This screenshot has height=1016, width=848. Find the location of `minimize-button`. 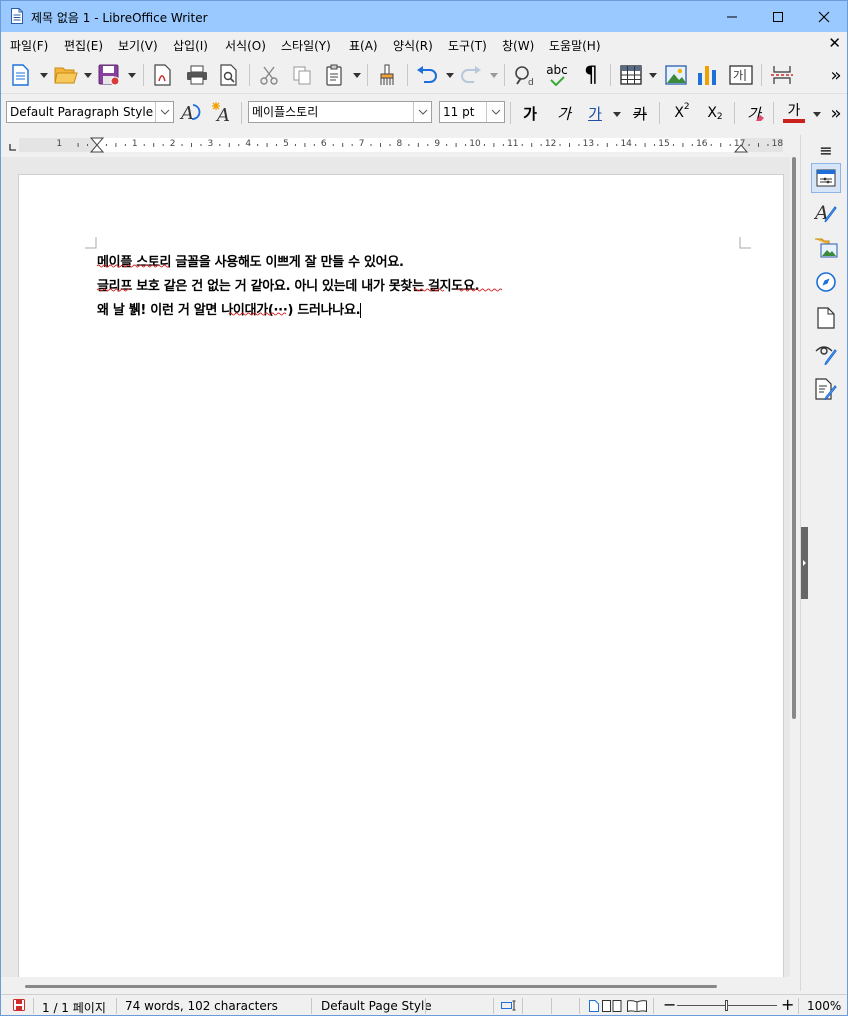

minimize-button is located at coordinates (732, 16).